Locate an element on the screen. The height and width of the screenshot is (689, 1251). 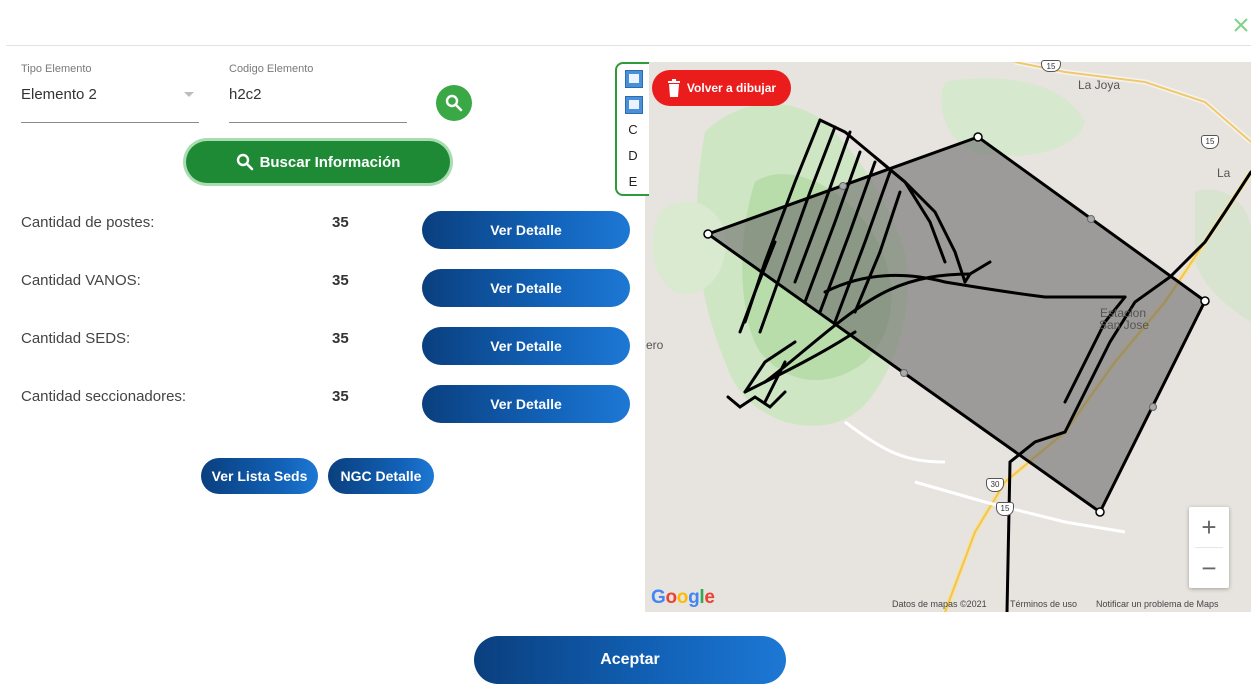
zoom-in-button: + is located at coordinates (1209, 527).